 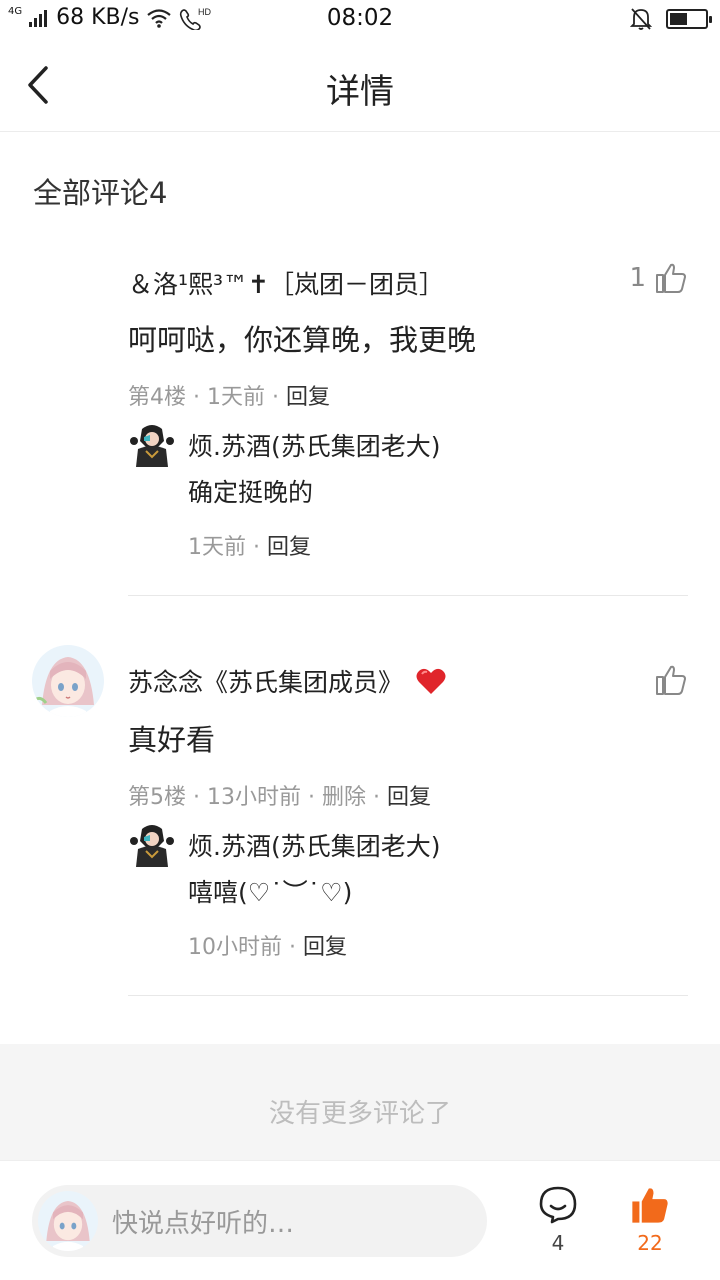 What do you see at coordinates (265, 682) in the screenshot?
I see `comment-author: 苏念念《苏氏集团成员》` at bounding box center [265, 682].